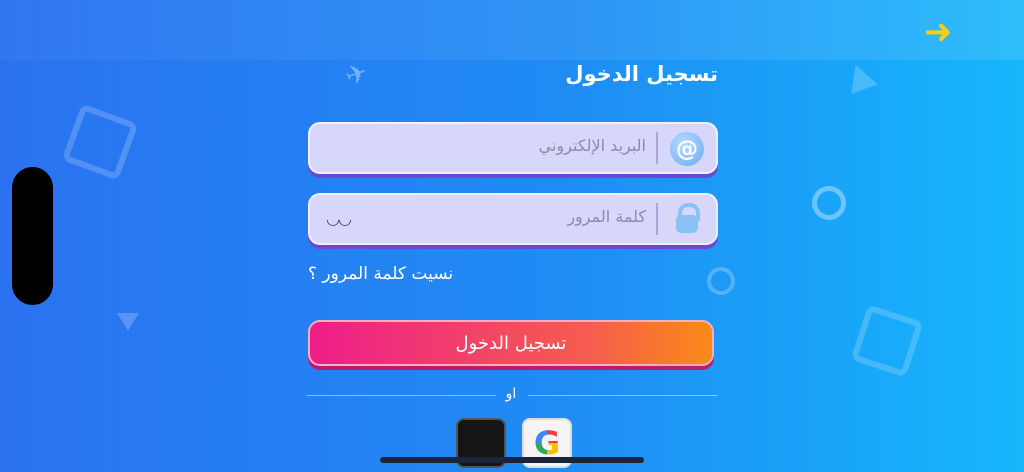 The width and height of the screenshot is (1024, 472). I want to click on or-divider: او, so click(512, 396).